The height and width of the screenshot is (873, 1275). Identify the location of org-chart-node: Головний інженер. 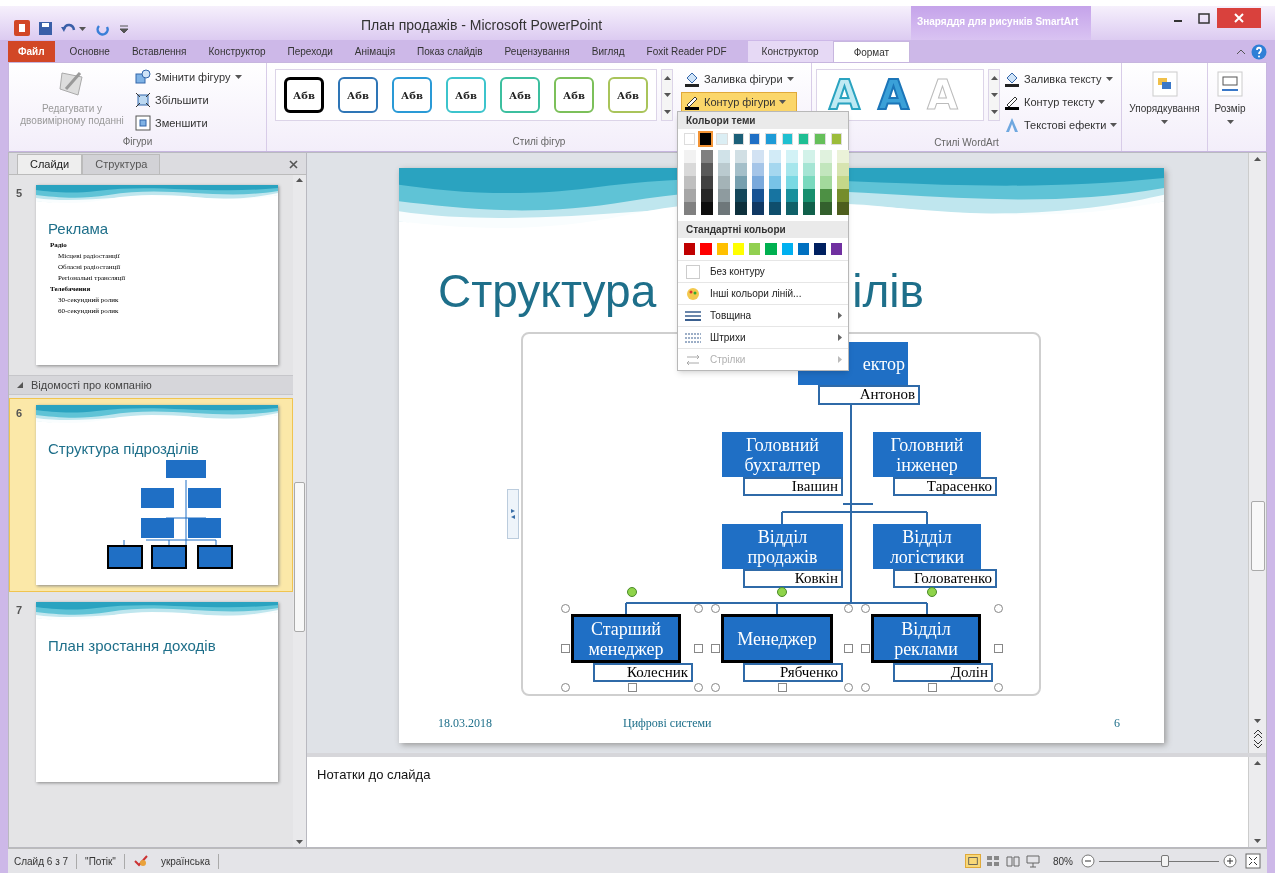
(927, 454).